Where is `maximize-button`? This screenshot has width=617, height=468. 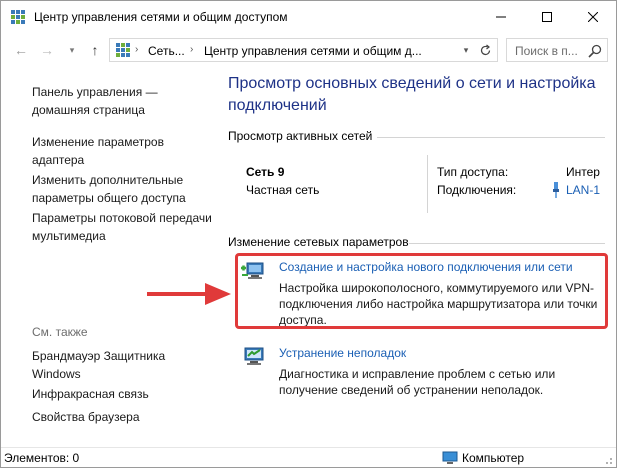 maximize-button is located at coordinates (547, 17).